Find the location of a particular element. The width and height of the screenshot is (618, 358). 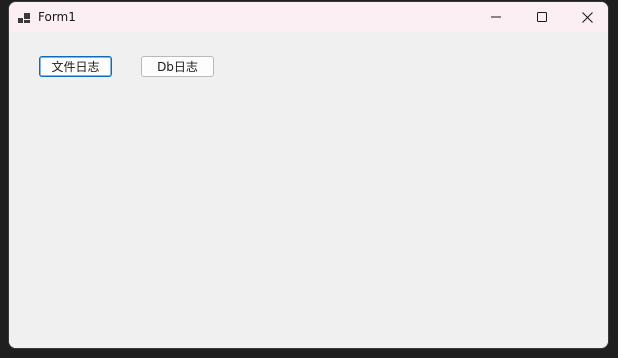

window-title: Form1 is located at coordinates (57, 17).